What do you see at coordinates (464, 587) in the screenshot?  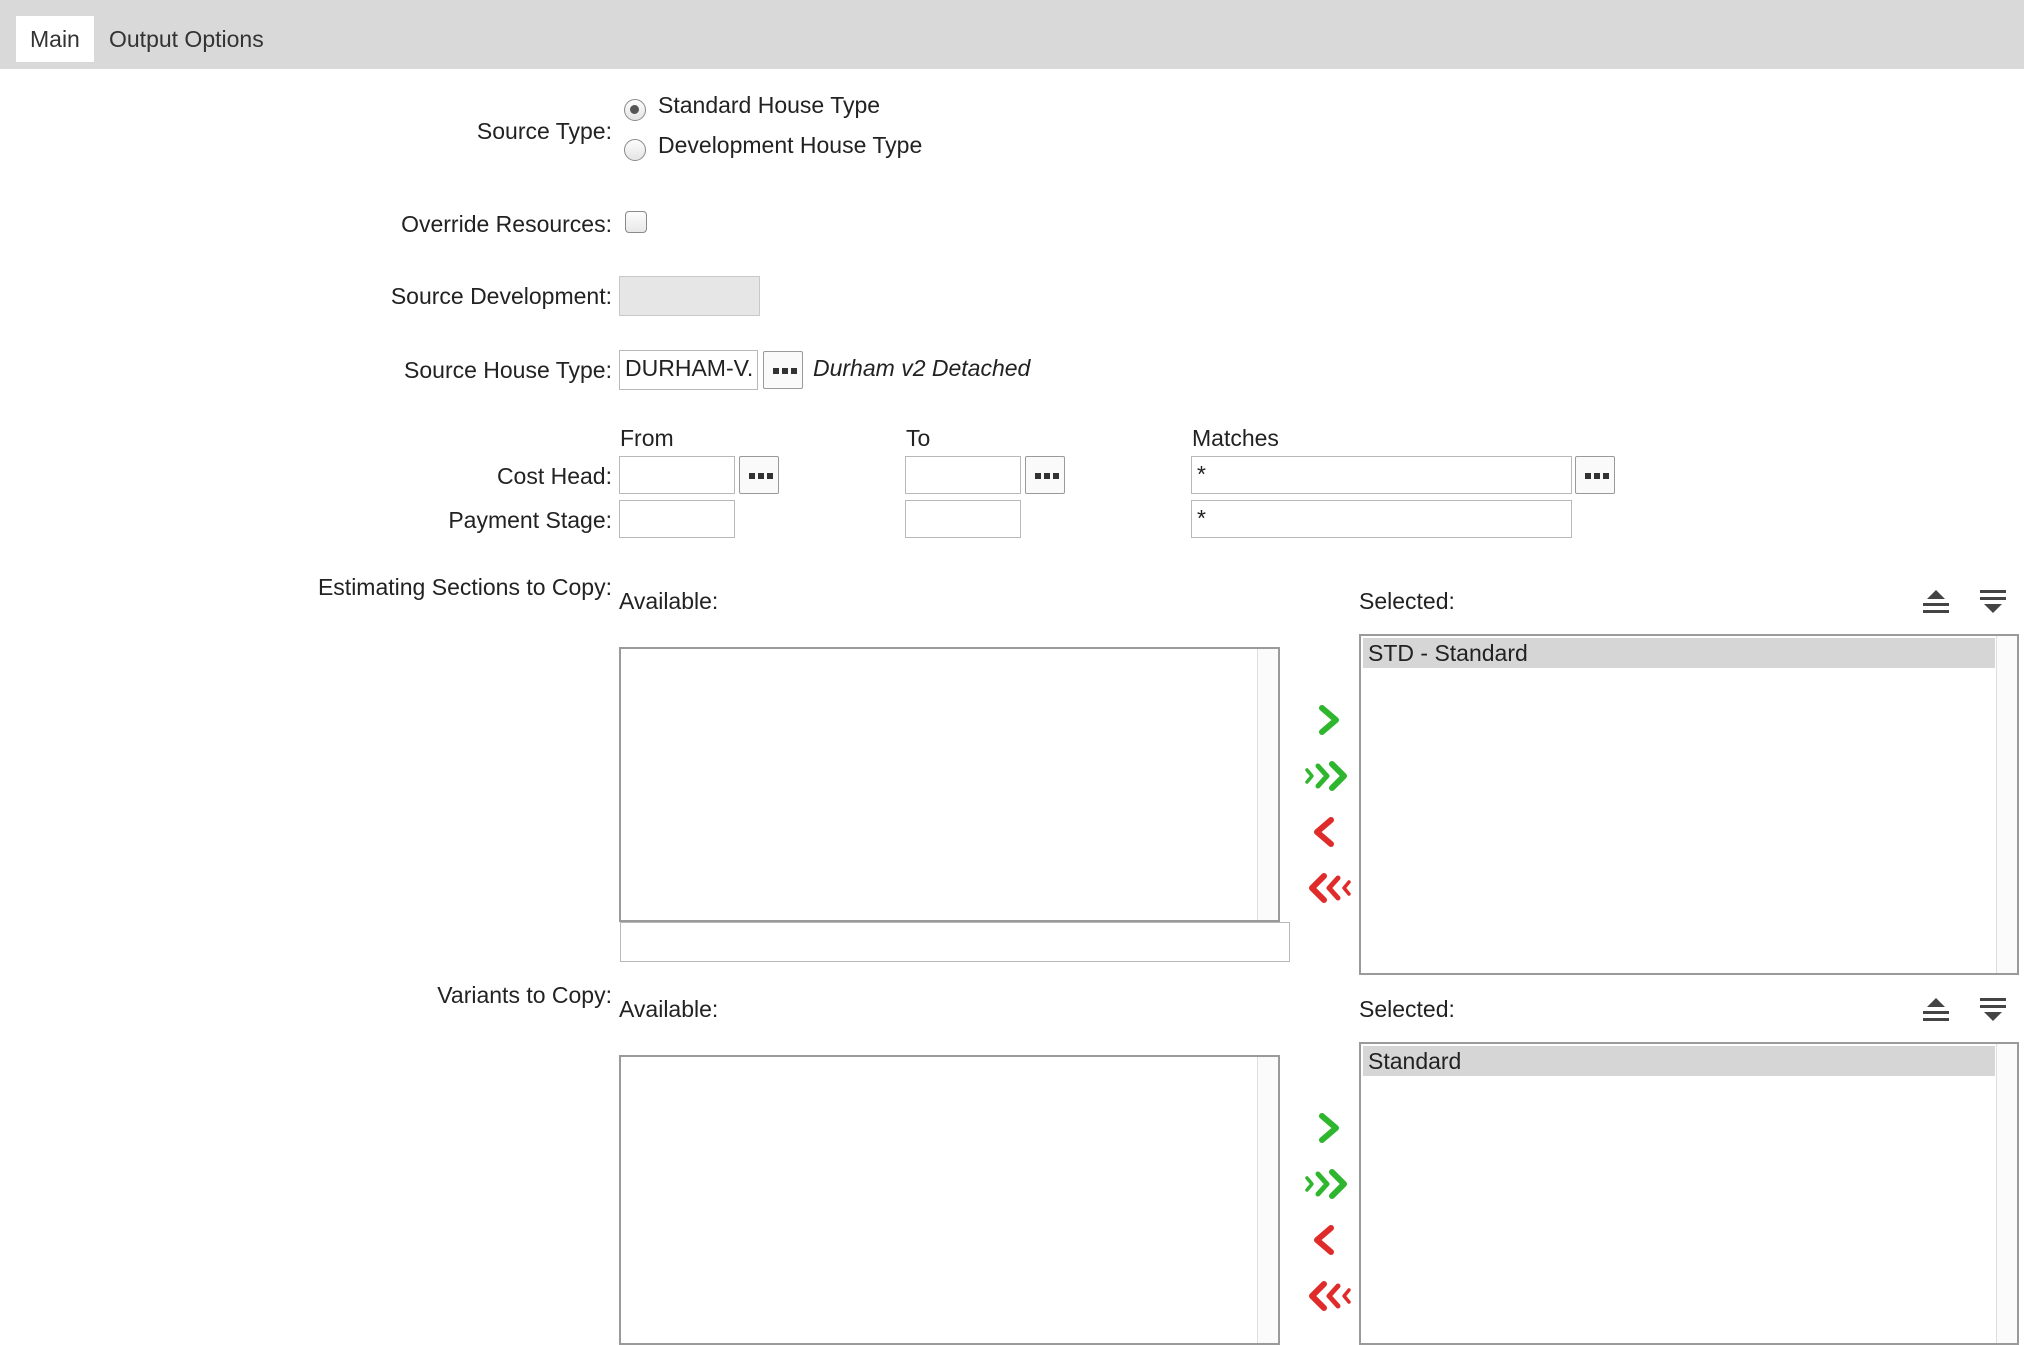 I see `estimating-sections-label: Estimating Sections to Copy:` at bounding box center [464, 587].